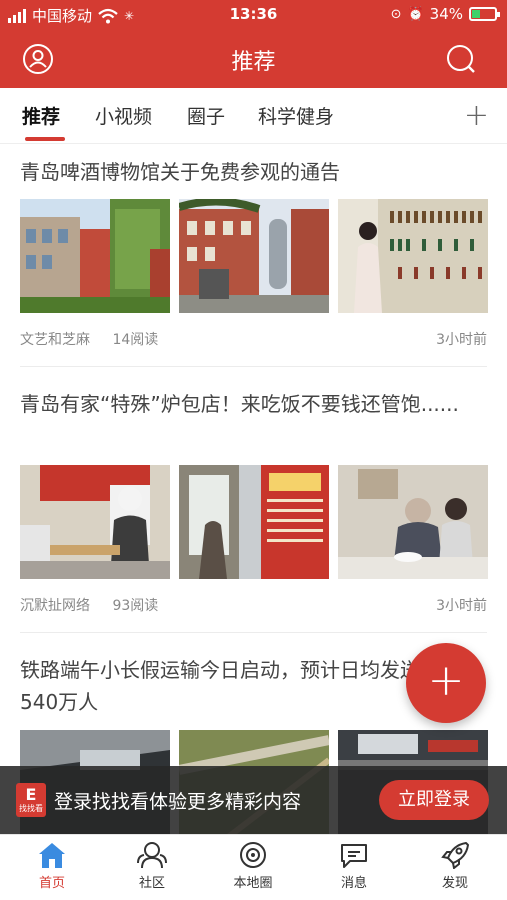 This screenshot has height=900, width=507. What do you see at coordinates (484, 14) in the screenshot?
I see `battery-icon` at bounding box center [484, 14].